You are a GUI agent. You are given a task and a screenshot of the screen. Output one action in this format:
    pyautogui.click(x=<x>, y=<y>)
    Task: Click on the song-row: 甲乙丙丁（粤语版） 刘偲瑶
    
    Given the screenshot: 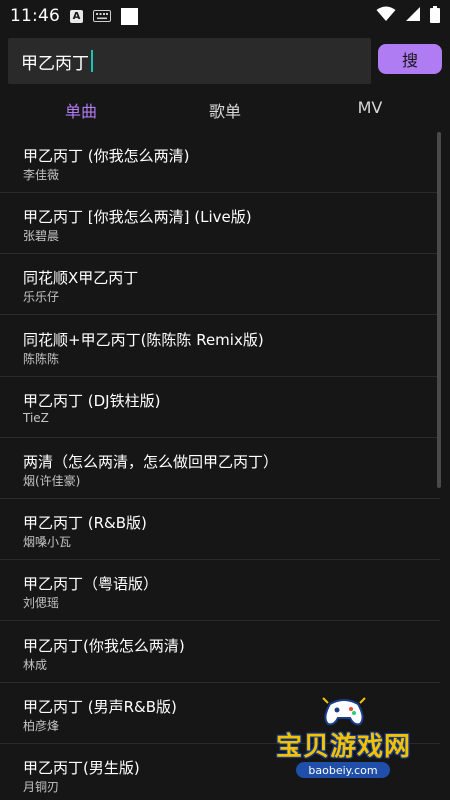 What is the action you would take?
    pyautogui.click(x=220, y=590)
    